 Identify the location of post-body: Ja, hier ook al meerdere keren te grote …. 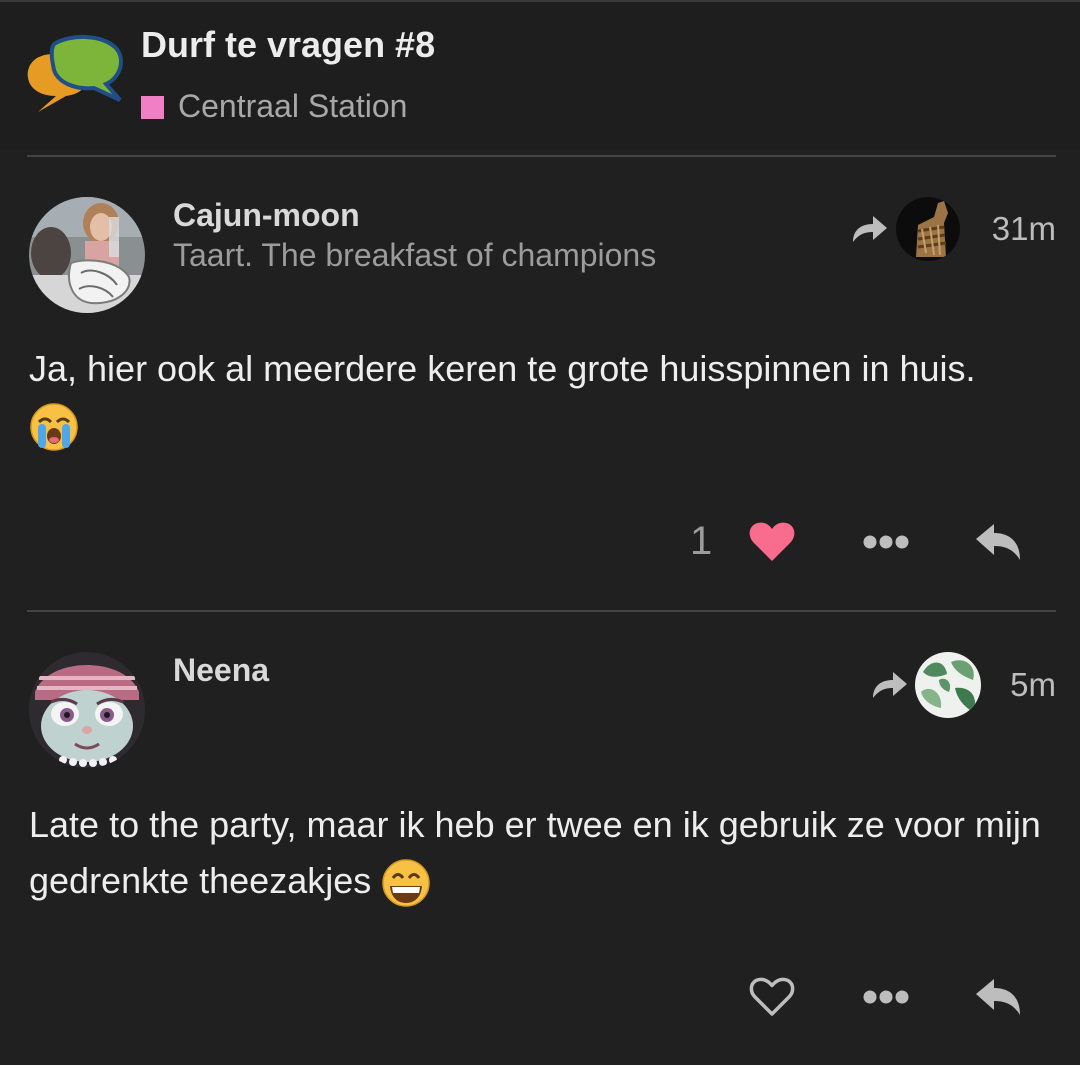
(549, 397).